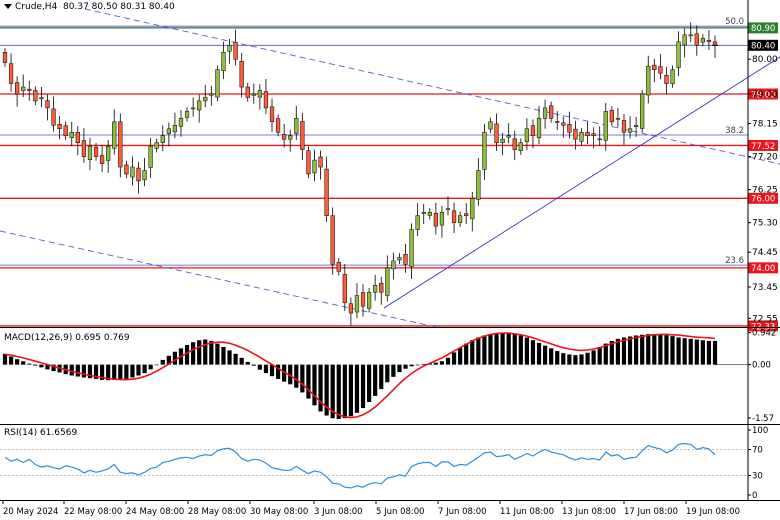 Image resolution: width=780 pixels, height=520 pixels. Describe the element at coordinates (765, 288) in the screenshot. I see `price-tick-label: 73.45` at that location.